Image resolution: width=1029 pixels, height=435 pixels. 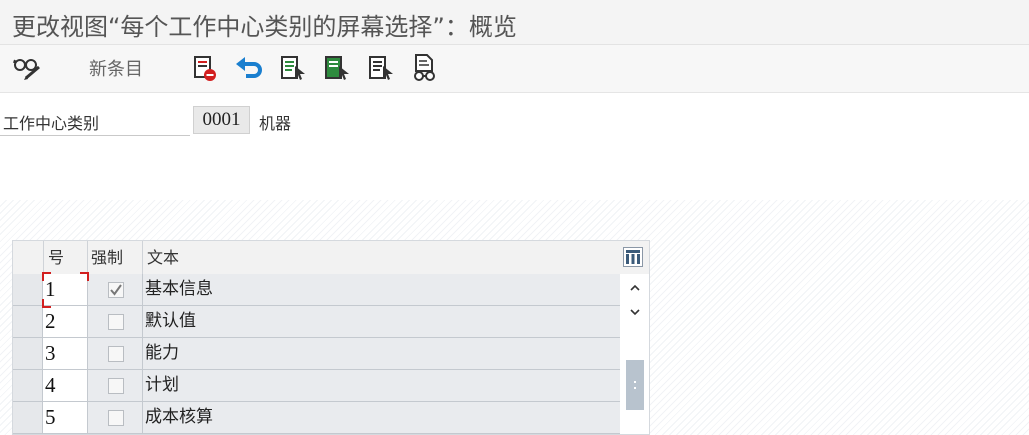 I want to click on table-row: 4 计划, so click(x=316, y=386).